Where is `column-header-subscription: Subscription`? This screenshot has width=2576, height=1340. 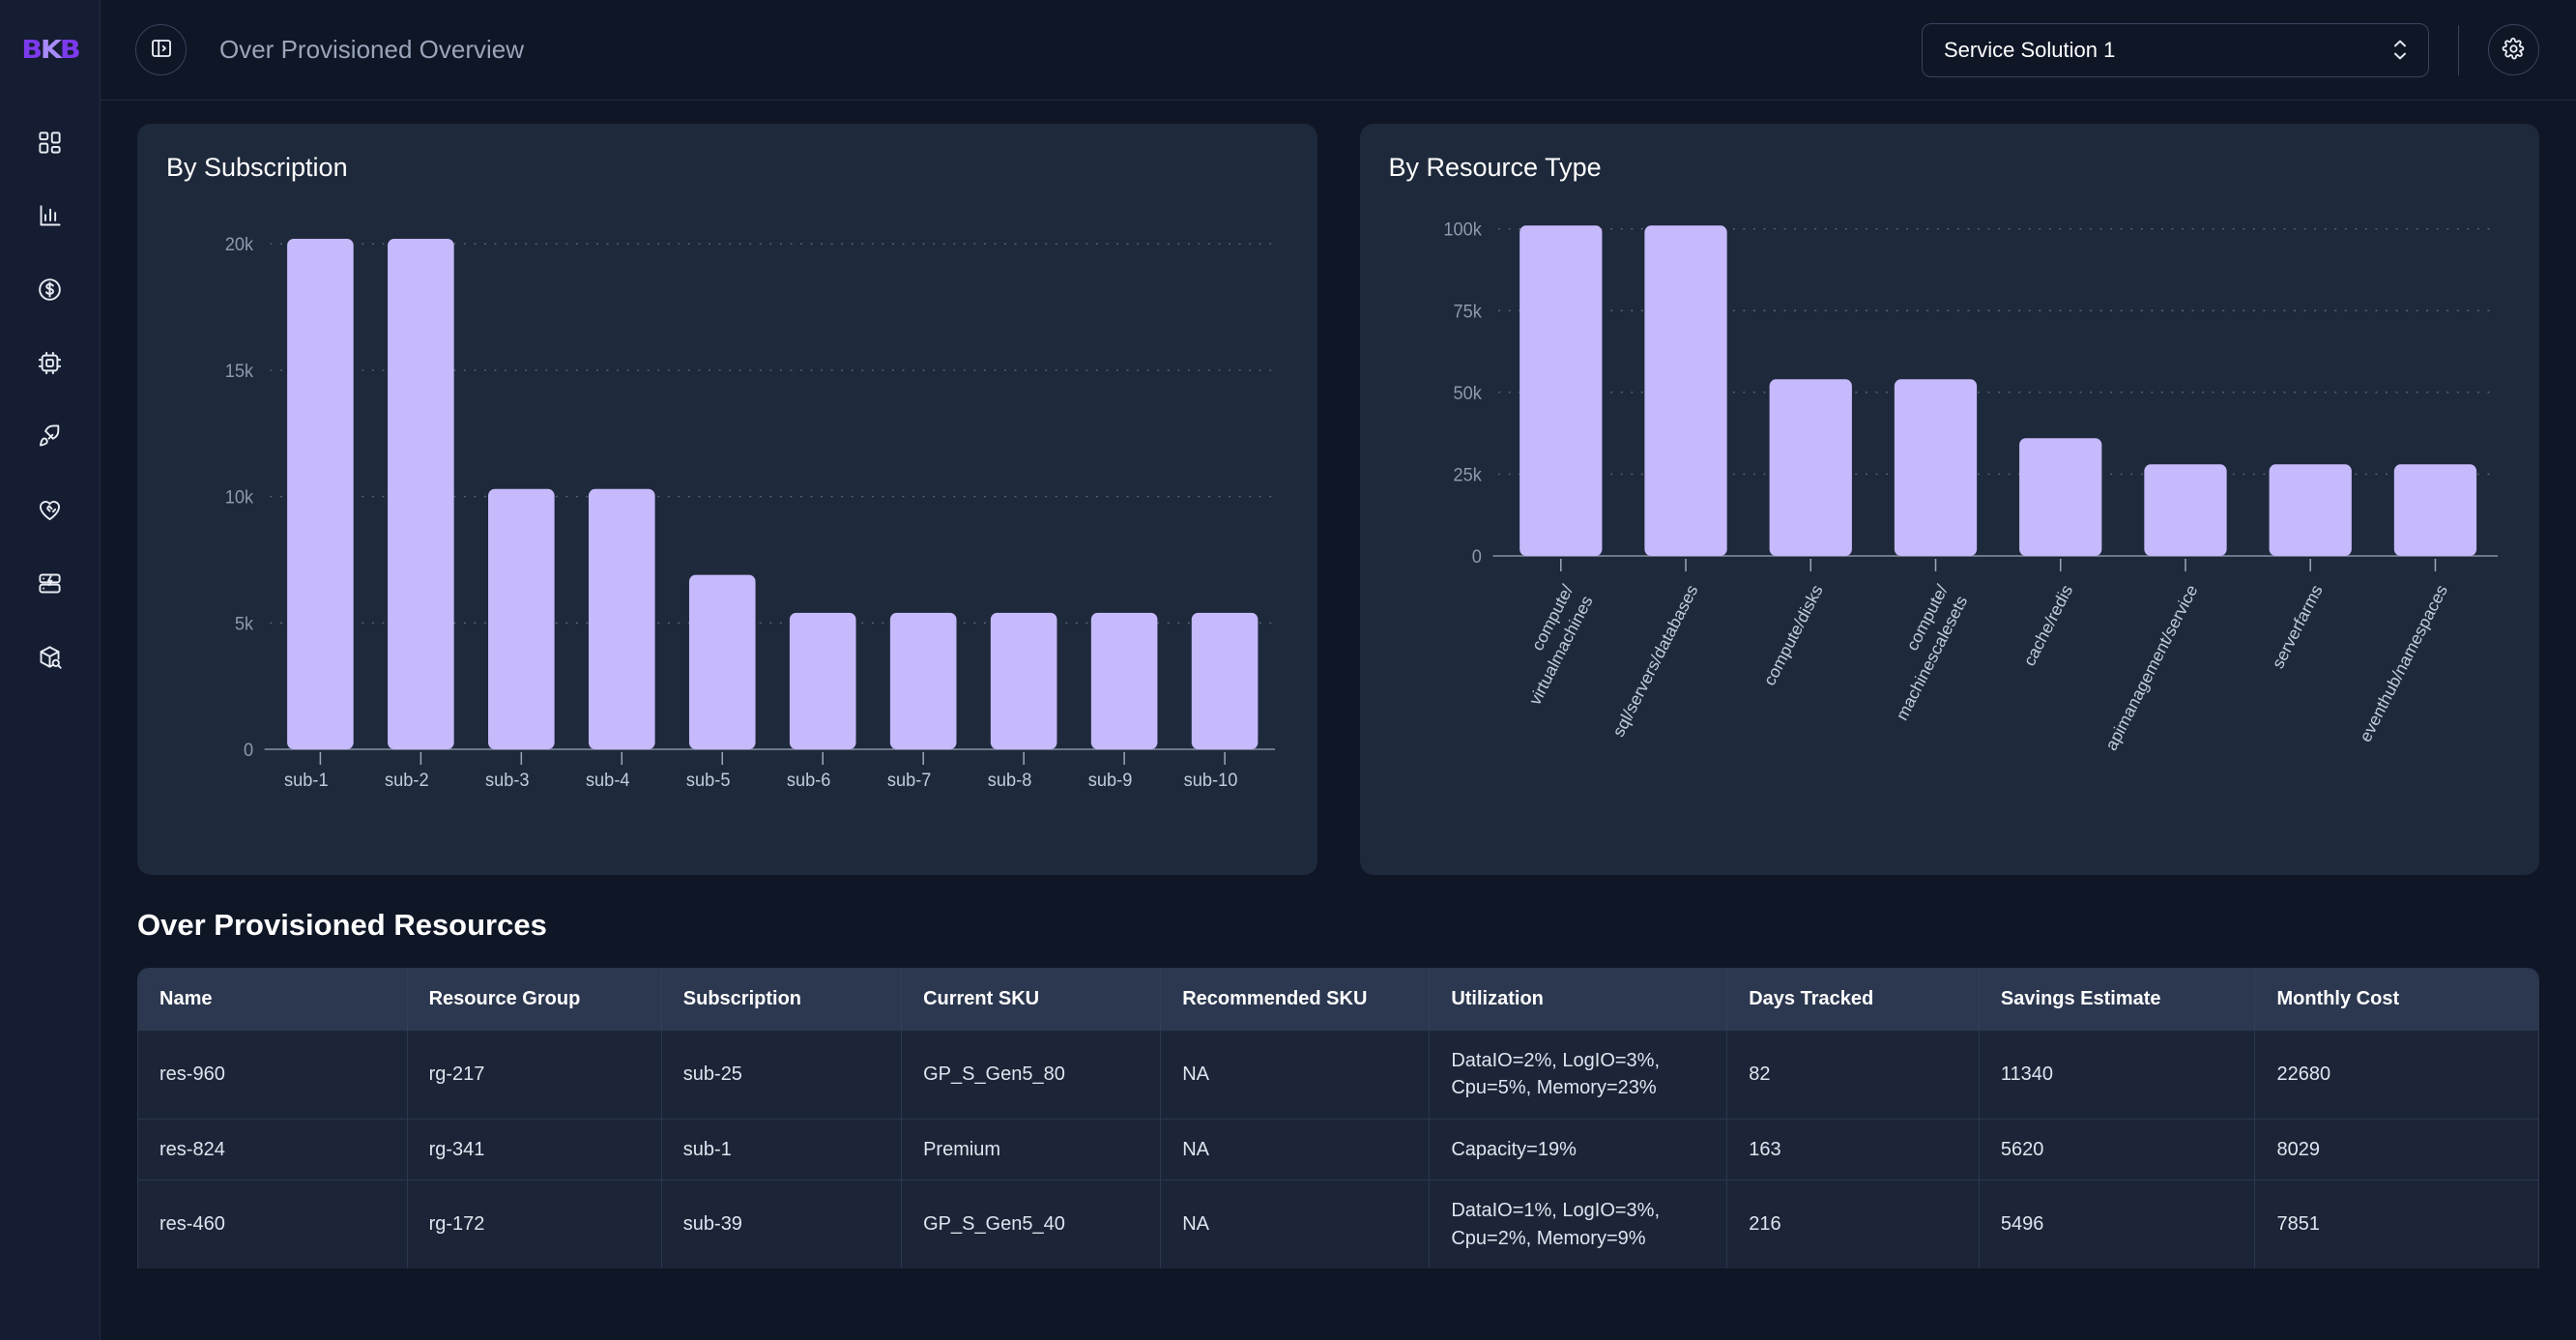
column-header-subscription: Subscription is located at coordinates (782, 1000).